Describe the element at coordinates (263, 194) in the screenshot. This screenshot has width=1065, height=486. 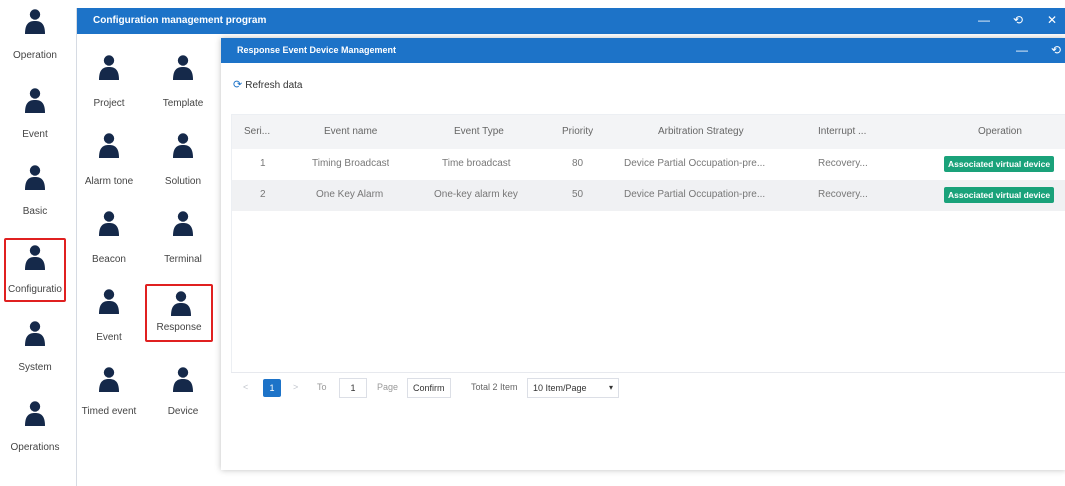
I see `cell-serial: 2` at that location.